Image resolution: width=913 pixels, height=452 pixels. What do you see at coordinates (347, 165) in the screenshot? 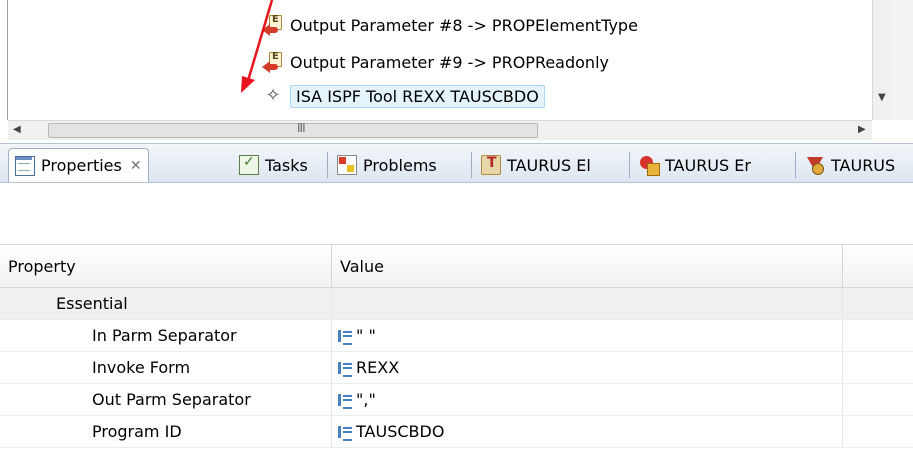
I see `problems-icon` at bounding box center [347, 165].